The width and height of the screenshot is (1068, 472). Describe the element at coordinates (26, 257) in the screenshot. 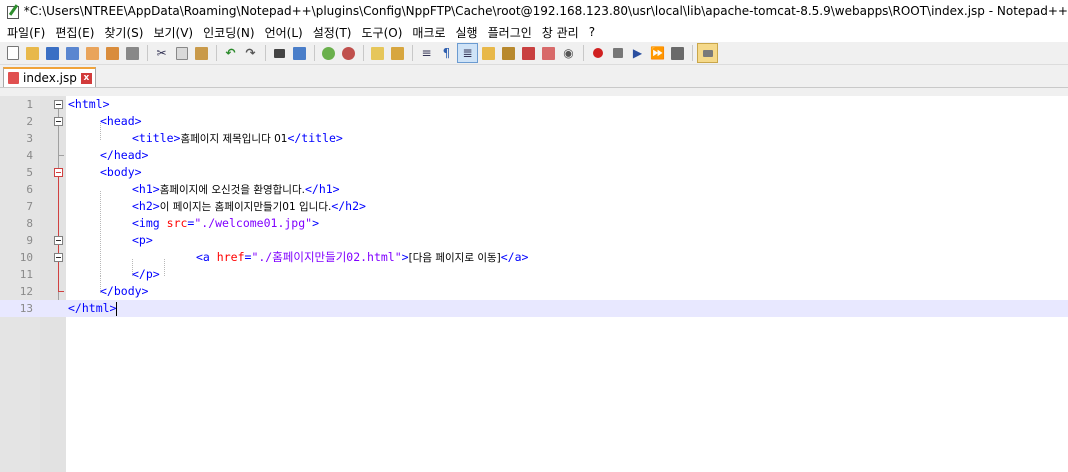

I see `line-number: 10` at that location.